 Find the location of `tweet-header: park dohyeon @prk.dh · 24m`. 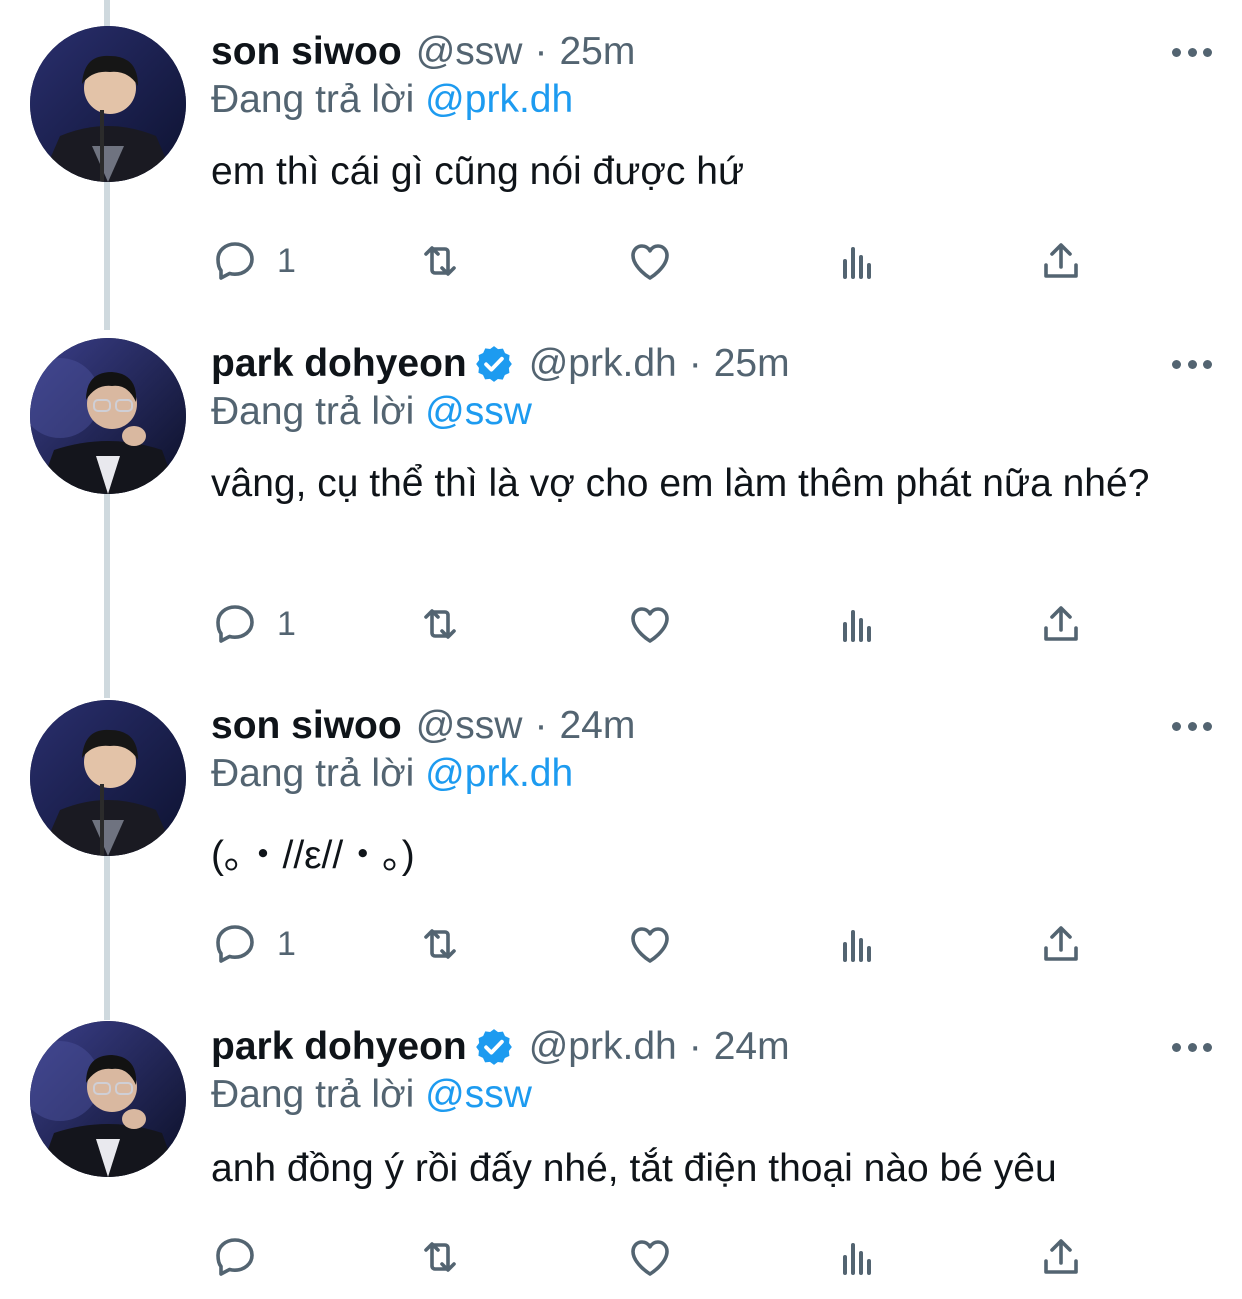

tweet-header: park dohyeon @prk.dh · 24m is located at coordinates (500, 1047).